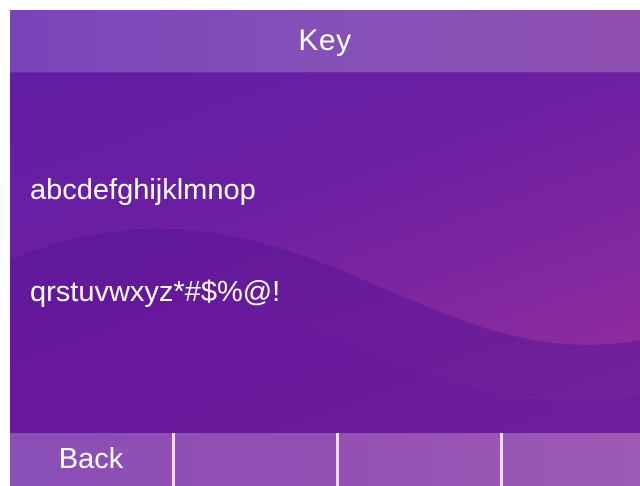  I want to click on key-row-letters-a-p: abcdefghijklmnop, so click(143, 190).